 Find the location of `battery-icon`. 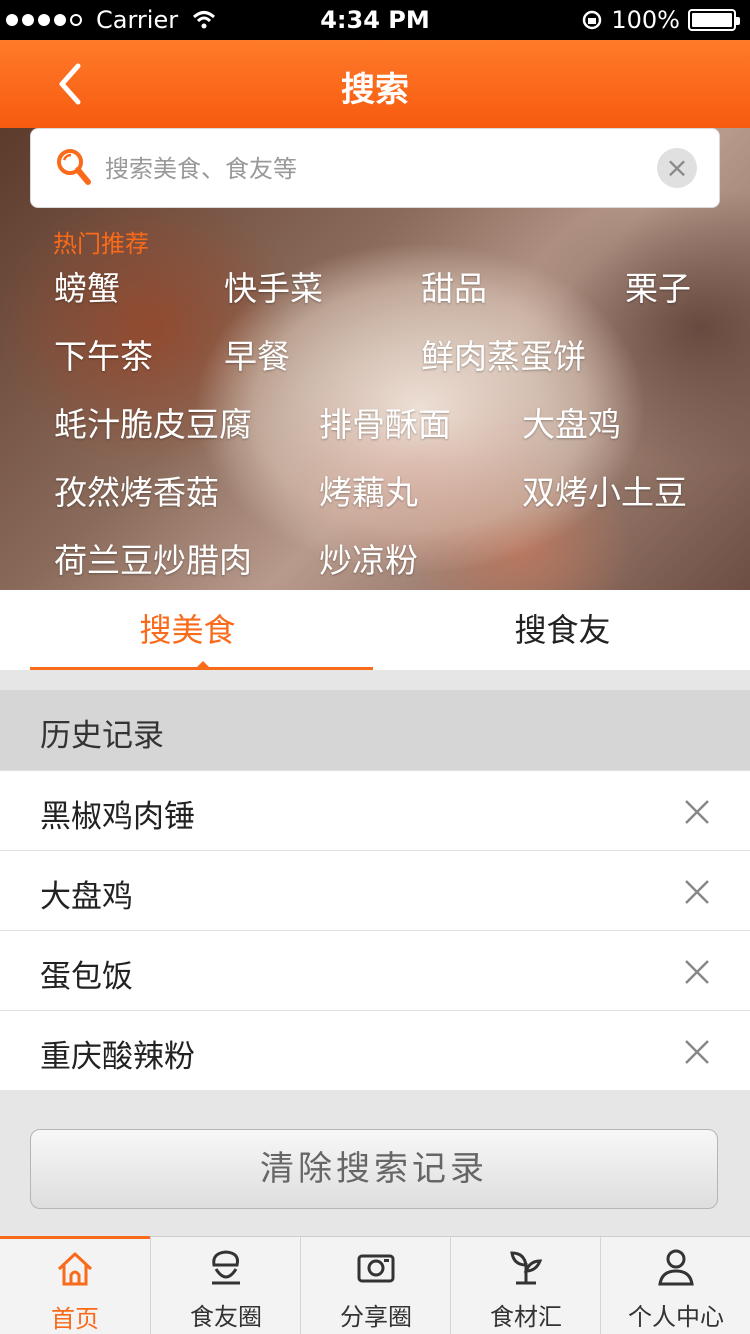

battery-icon is located at coordinates (714, 20).